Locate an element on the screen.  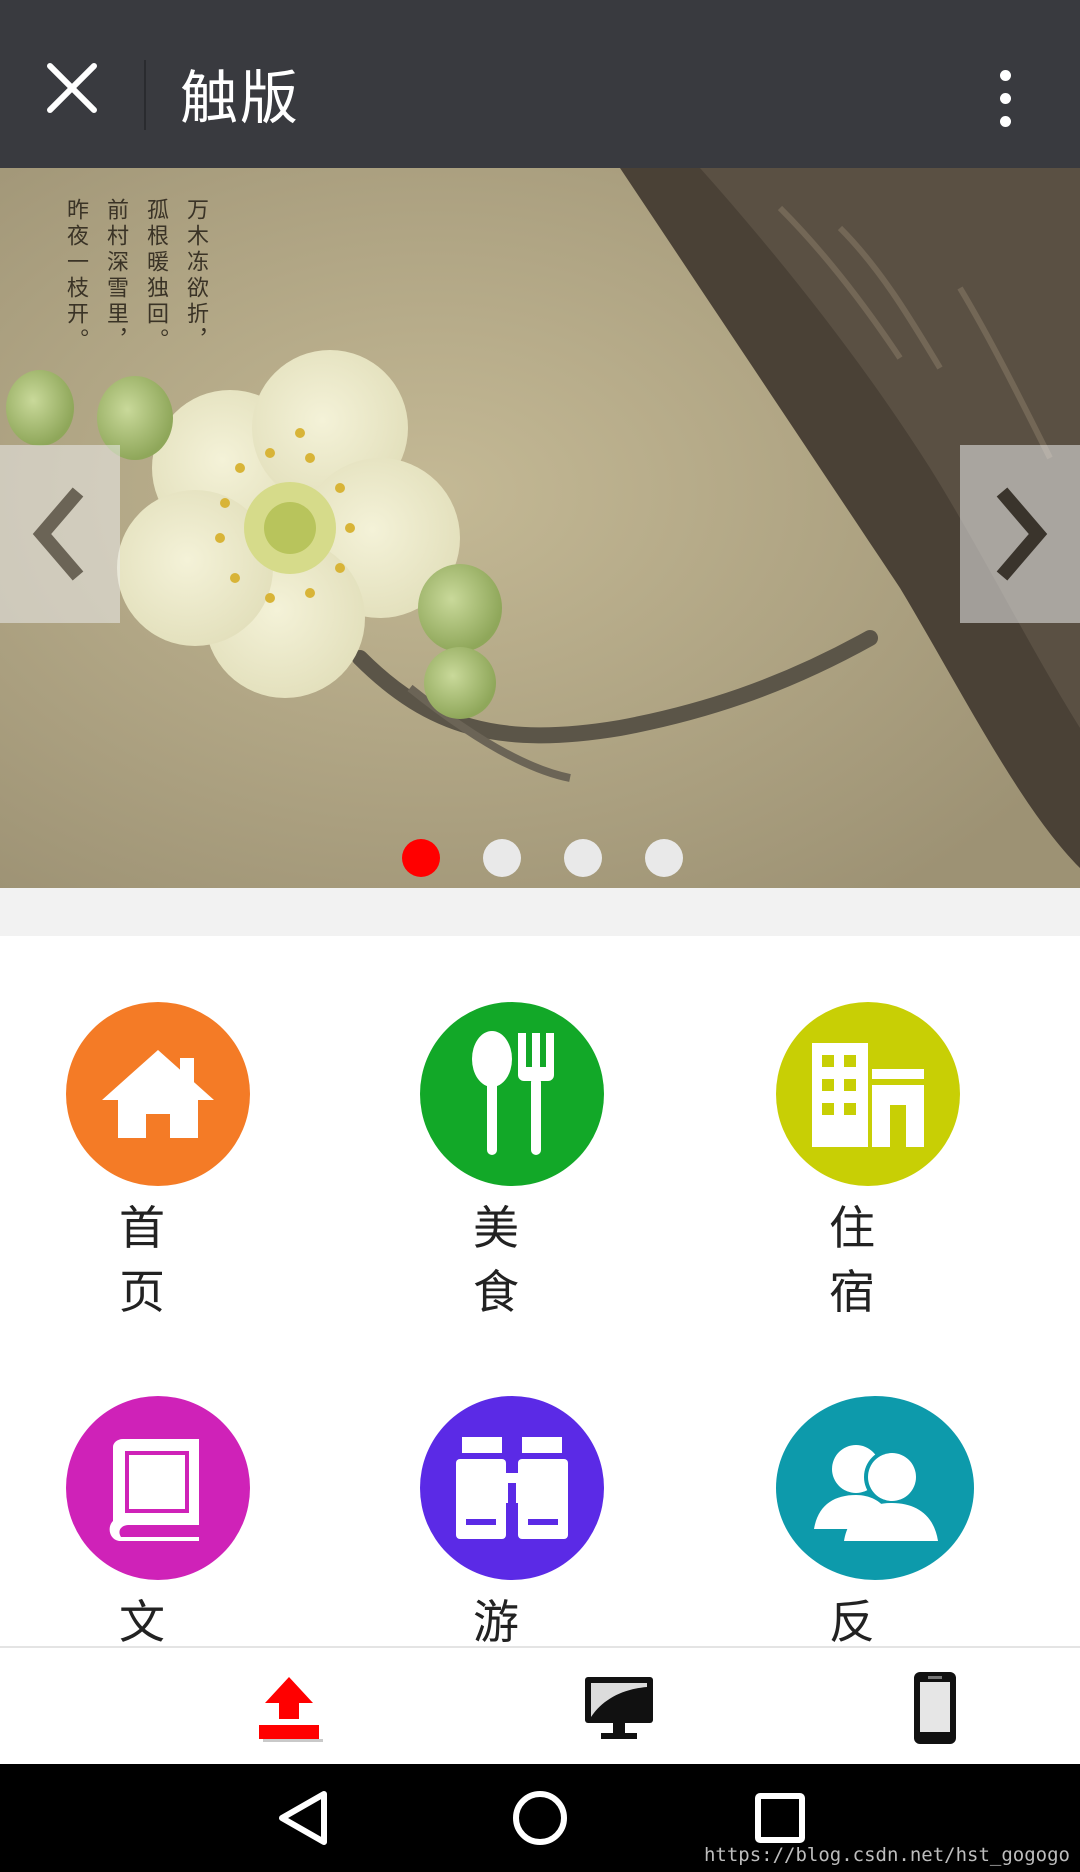
nav-home-button is located at coordinates (540, 1818).